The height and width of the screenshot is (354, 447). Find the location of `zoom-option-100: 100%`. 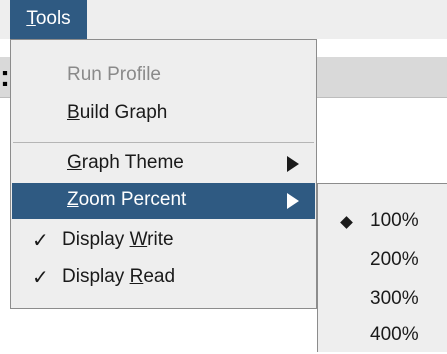

zoom-option-100: 100% is located at coordinates (382, 222).